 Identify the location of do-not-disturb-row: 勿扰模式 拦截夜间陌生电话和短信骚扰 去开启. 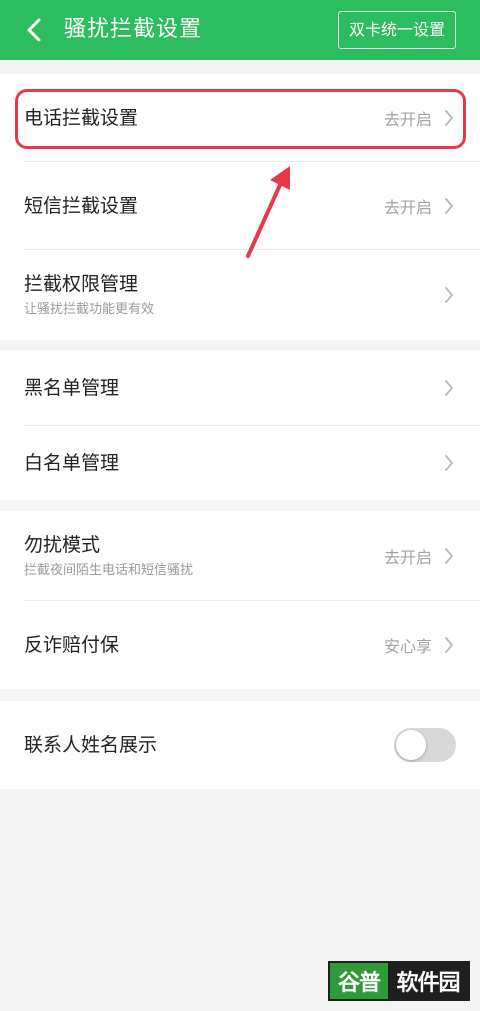
(240, 556).